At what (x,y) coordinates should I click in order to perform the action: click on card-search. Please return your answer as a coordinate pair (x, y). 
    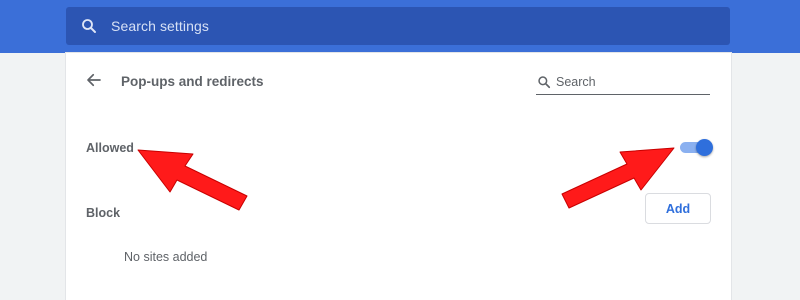
    Looking at the image, I should click on (623, 82).